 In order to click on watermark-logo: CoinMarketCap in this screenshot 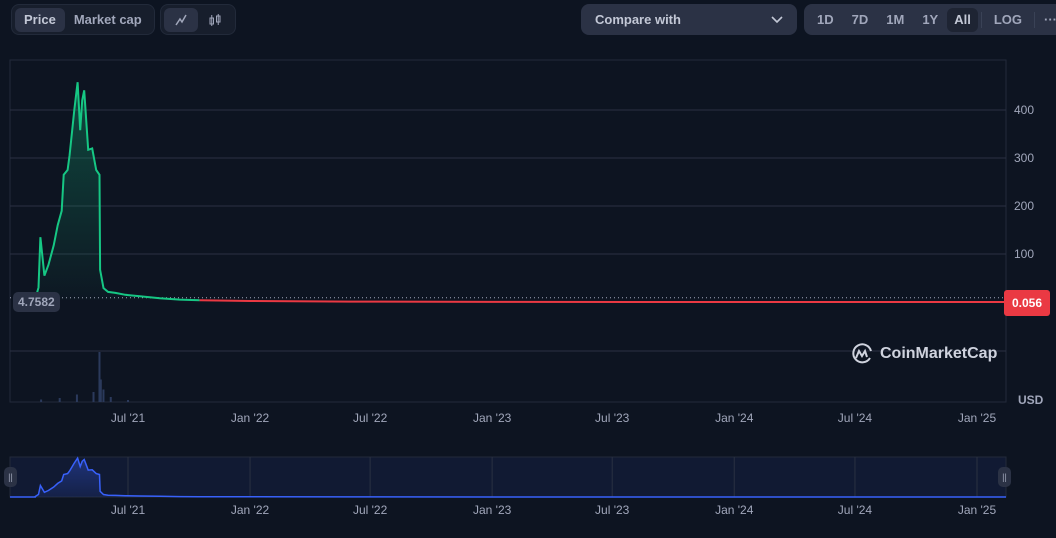, I will do `click(923, 354)`.